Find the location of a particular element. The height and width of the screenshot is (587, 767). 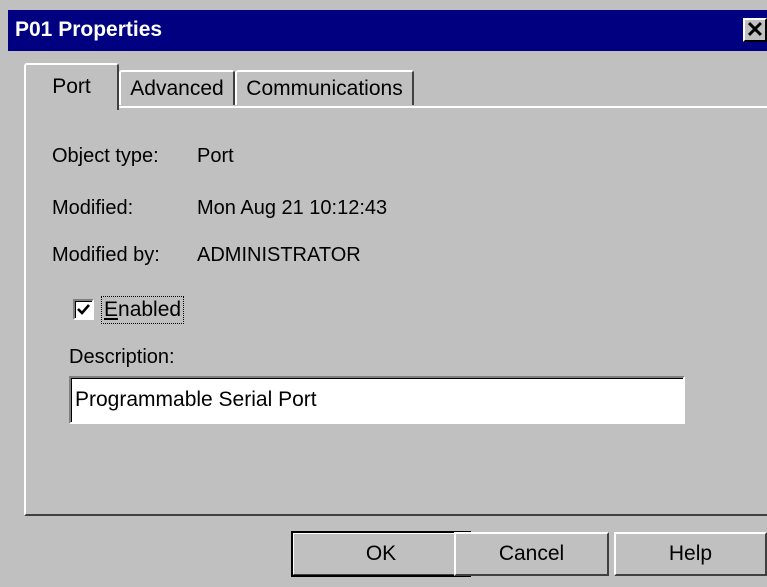

window-title: P01 Properties is located at coordinates (89, 29).